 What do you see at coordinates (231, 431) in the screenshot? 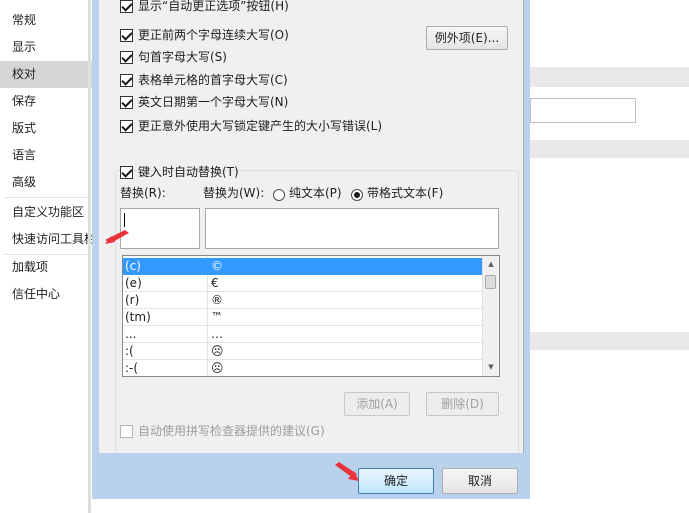
I see `use-spellchecker-suggestions-label: 自动使用拼写检查器提供的建议(G)` at bounding box center [231, 431].